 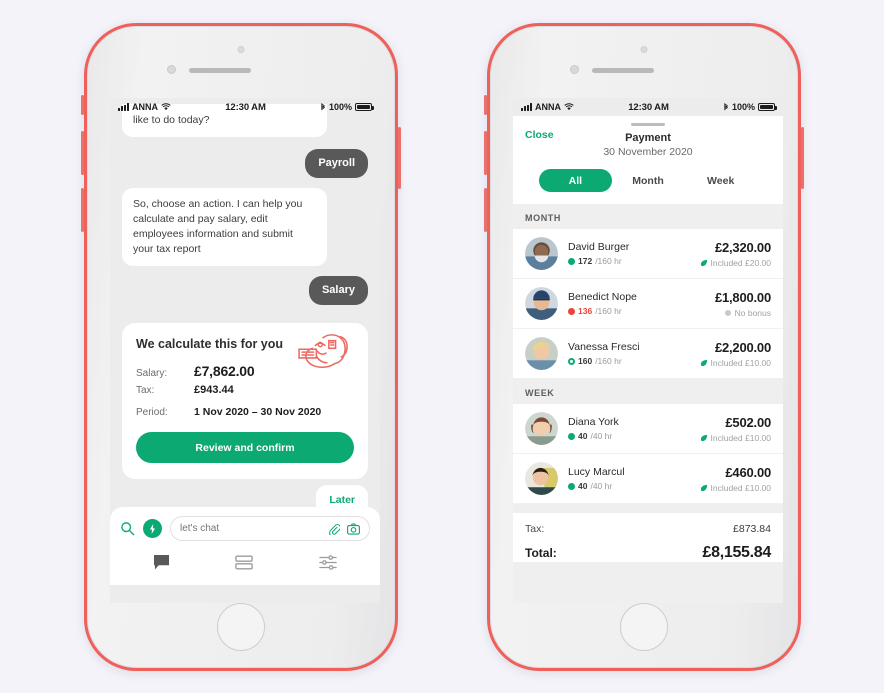 I want to click on employee-name: David Burger, so click(x=599, y=247).